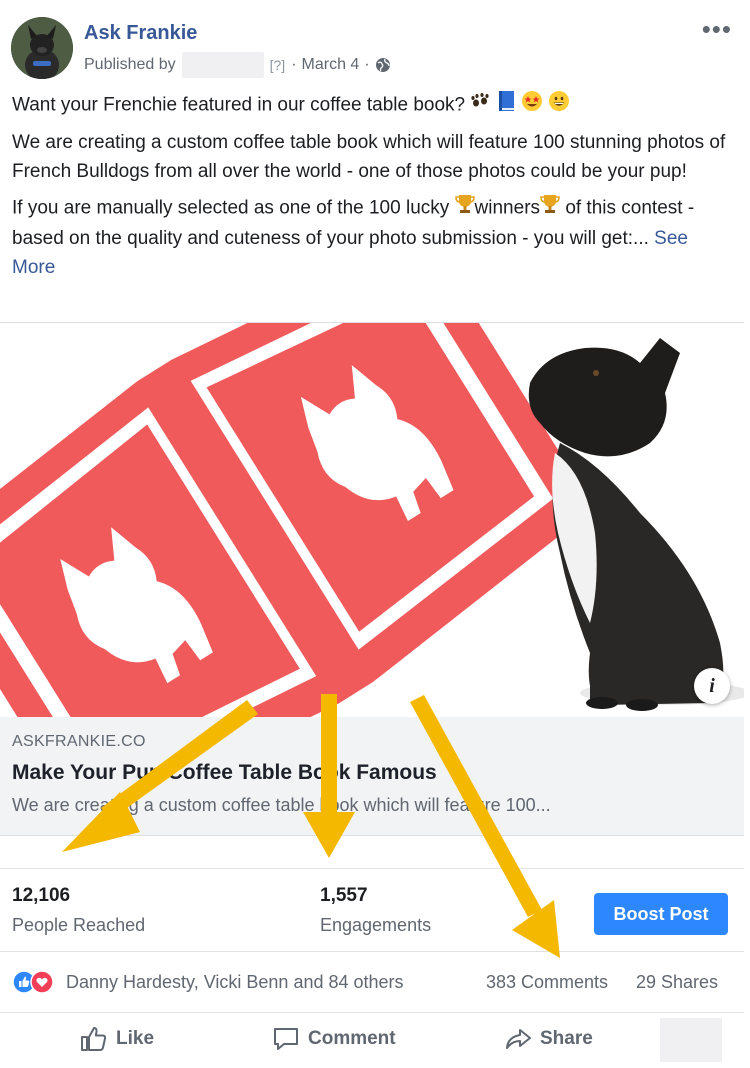 The image size is (750, 1068). What do you see at coordinates (79, 741) in the screenshot?
I see `link-domain: ASKFRANKIE.CO` at bounding box center [79, 741].